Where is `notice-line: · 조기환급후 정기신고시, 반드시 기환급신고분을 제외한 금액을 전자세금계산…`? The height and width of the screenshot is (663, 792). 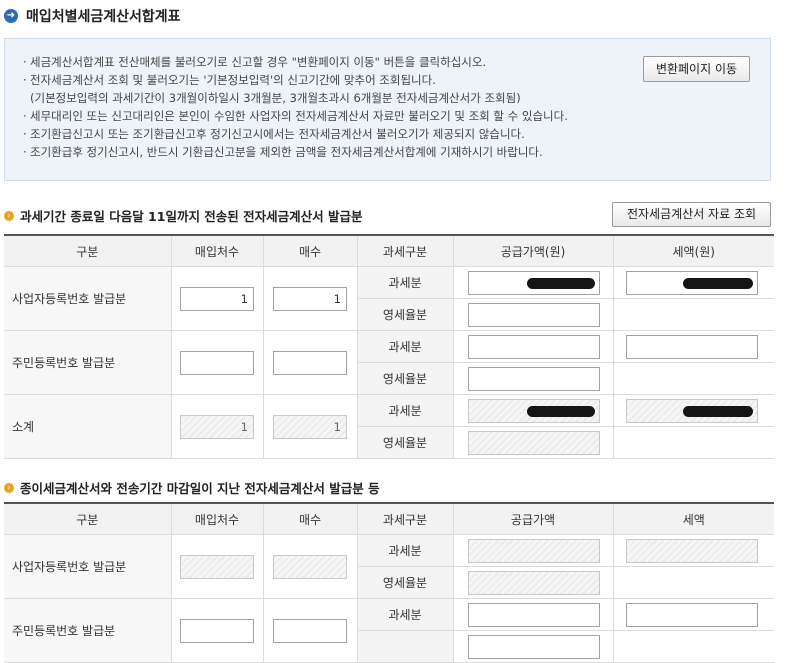 notice-line: · 조기환급후 정기신고시, 반드시 기환급신고분을 제외한 금액을 전자세금계산… is located at coordinates (283, 152).